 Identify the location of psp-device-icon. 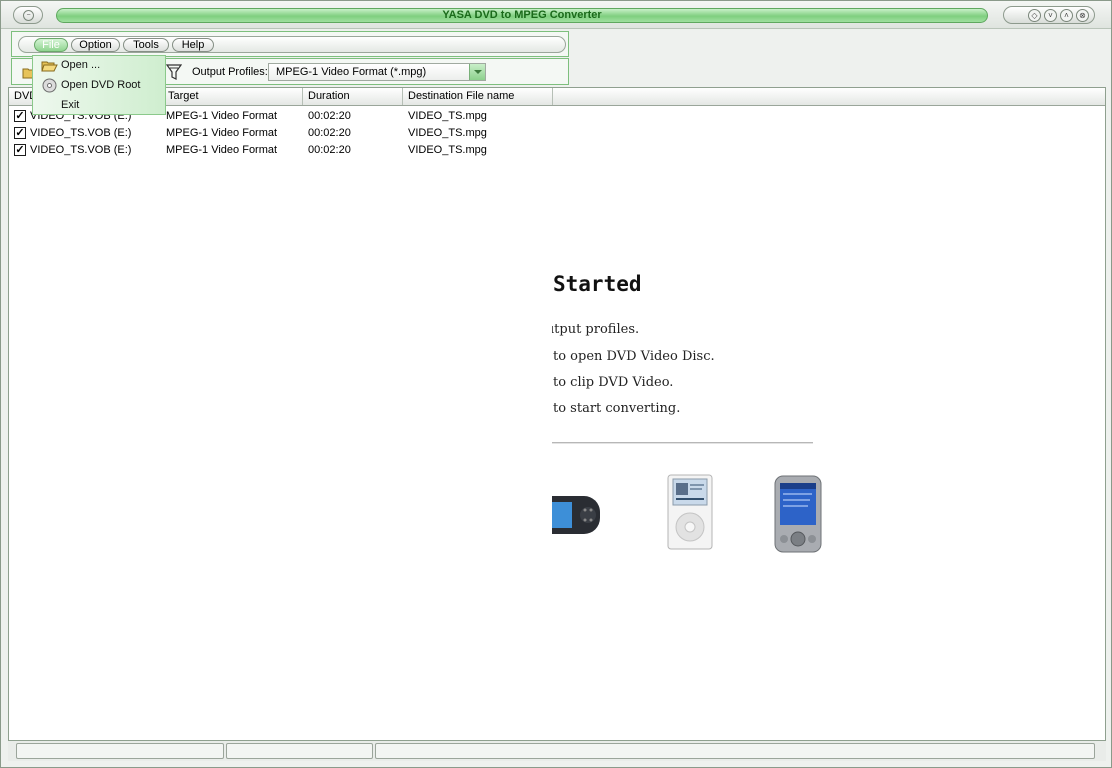
(576, 515).